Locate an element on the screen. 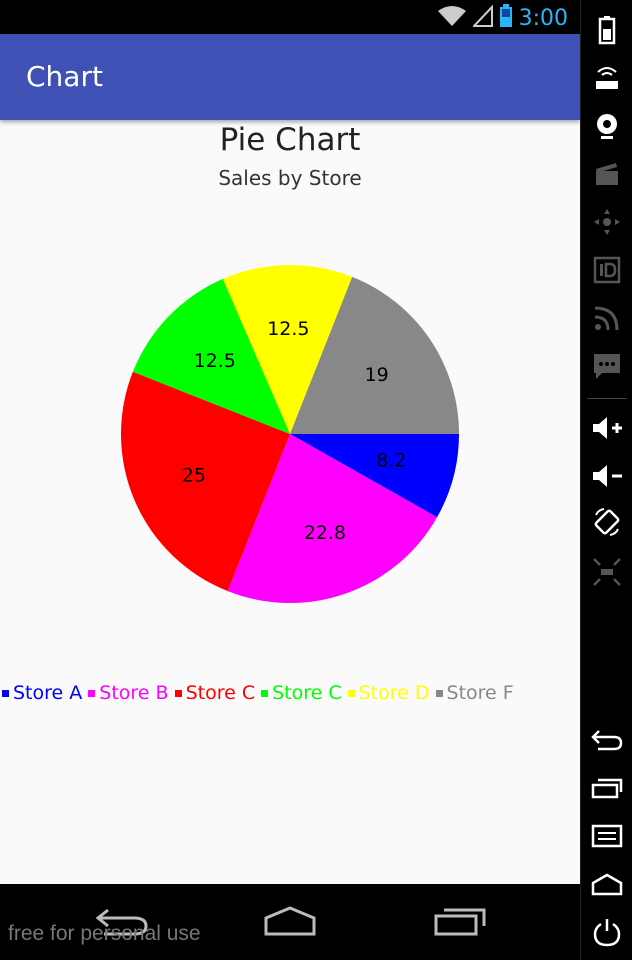 This screenshot has height=960, width=632. rotate-icon is located at coordinates (606, 522).